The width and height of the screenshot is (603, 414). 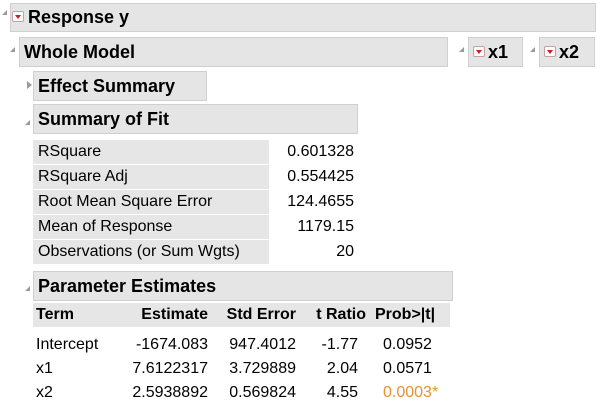 I want to click on column-header-std-error: Std Error, so click(x=254, y=315).